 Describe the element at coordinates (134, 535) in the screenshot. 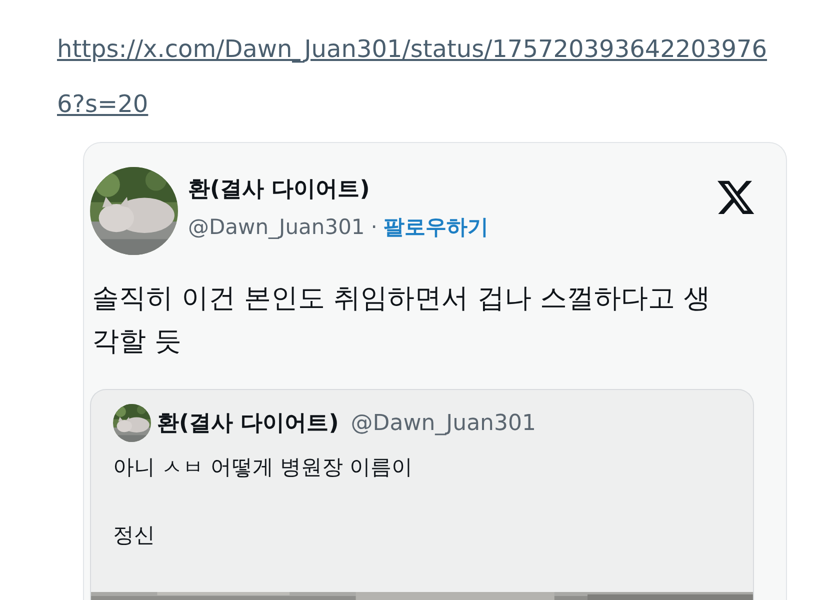

I see `quote-text: 정신` at that location.